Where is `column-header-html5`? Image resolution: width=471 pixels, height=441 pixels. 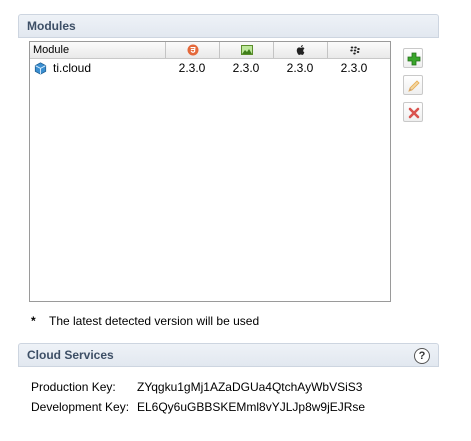
column-header-html5 is located at coordinates (192, 50).